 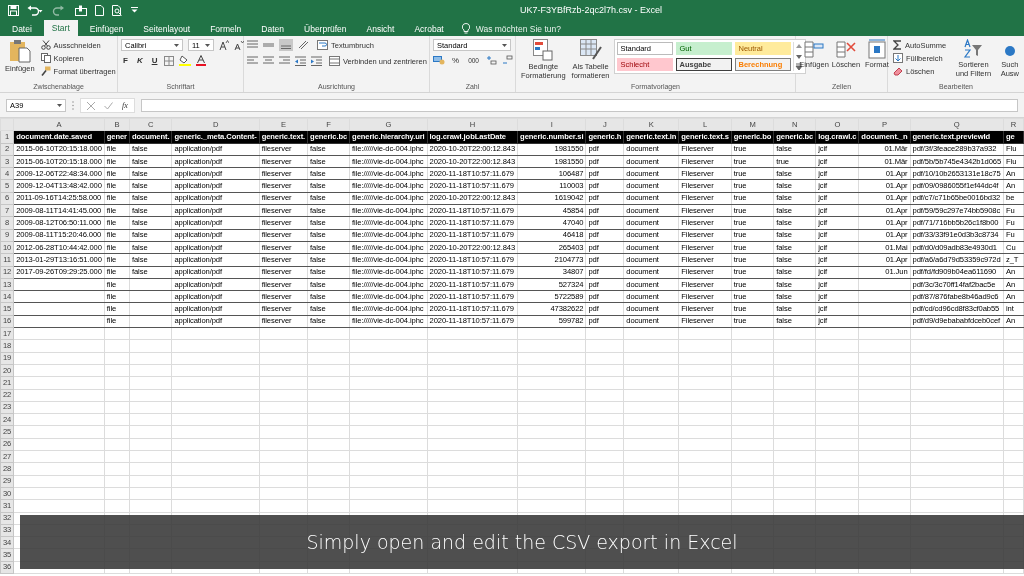 I want to click on font-color-icon, so click(x=201, y=60).